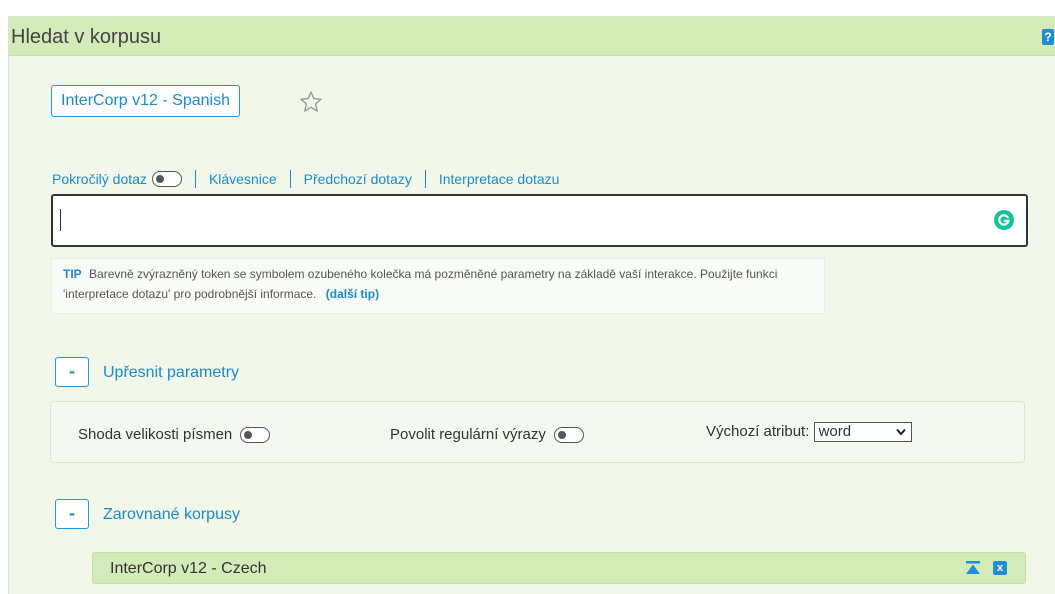 The width and height of the screenshot is (1055, 594). I want to click on refine-params-title: Upřesnit parametry, so click(171, 373).